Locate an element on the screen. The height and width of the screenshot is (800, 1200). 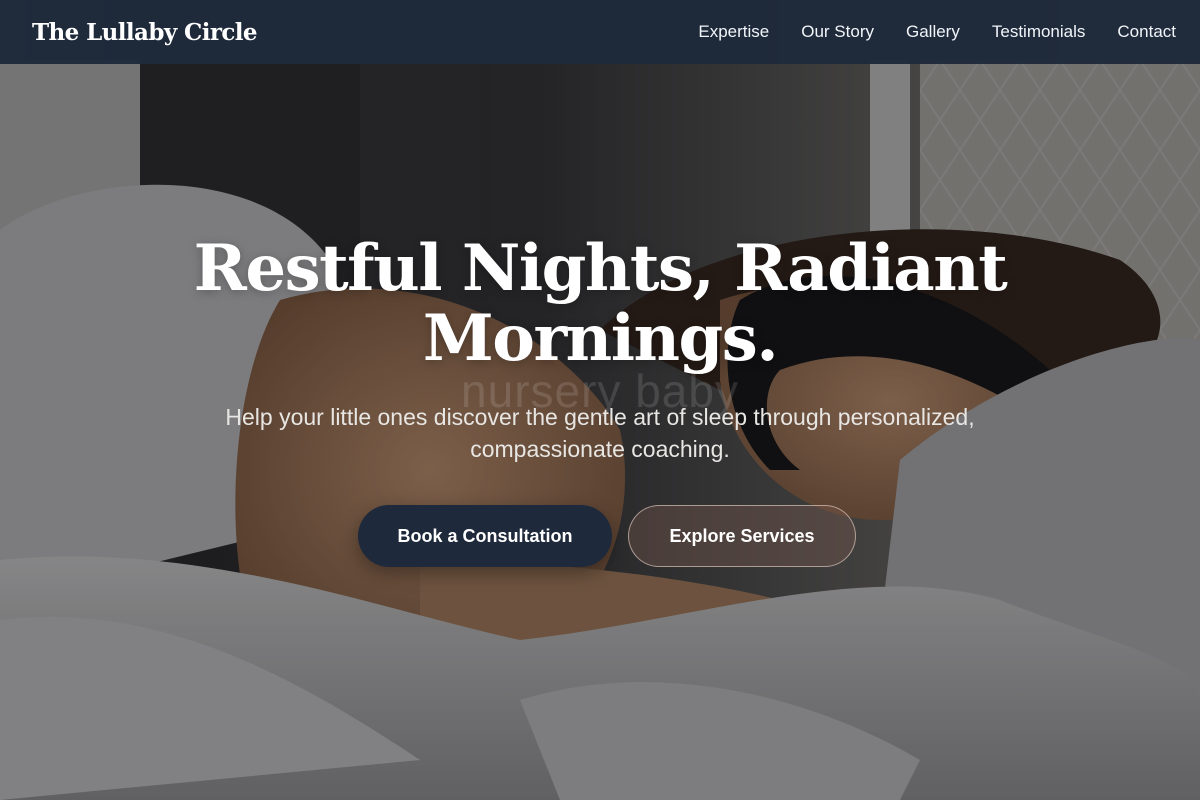
nav-link-testimonials: Testimonials is located at coordinates (1039, 32).